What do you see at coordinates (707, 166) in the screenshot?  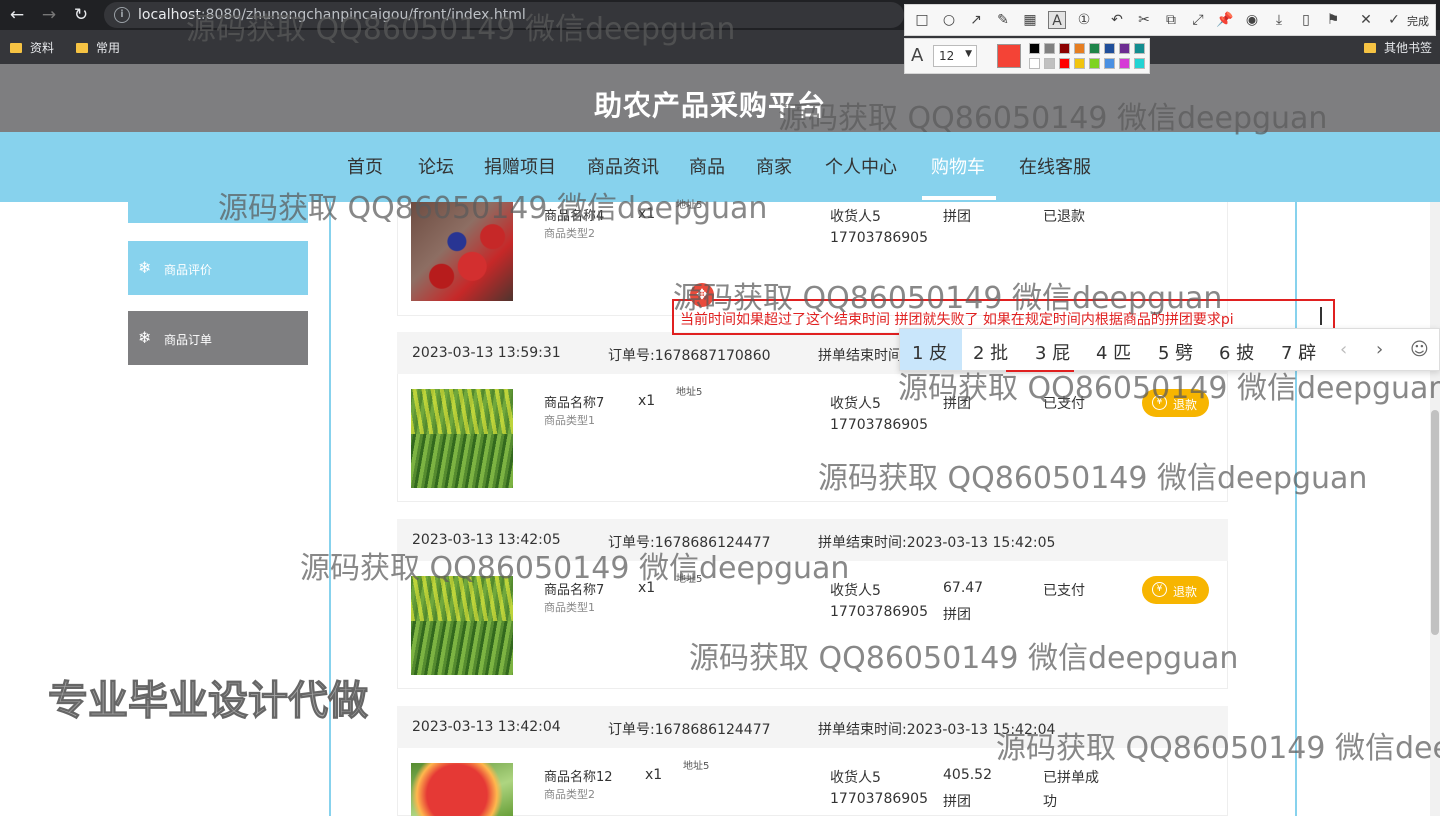 I see `nav-products: 商品` at bounding box center [707, 166].